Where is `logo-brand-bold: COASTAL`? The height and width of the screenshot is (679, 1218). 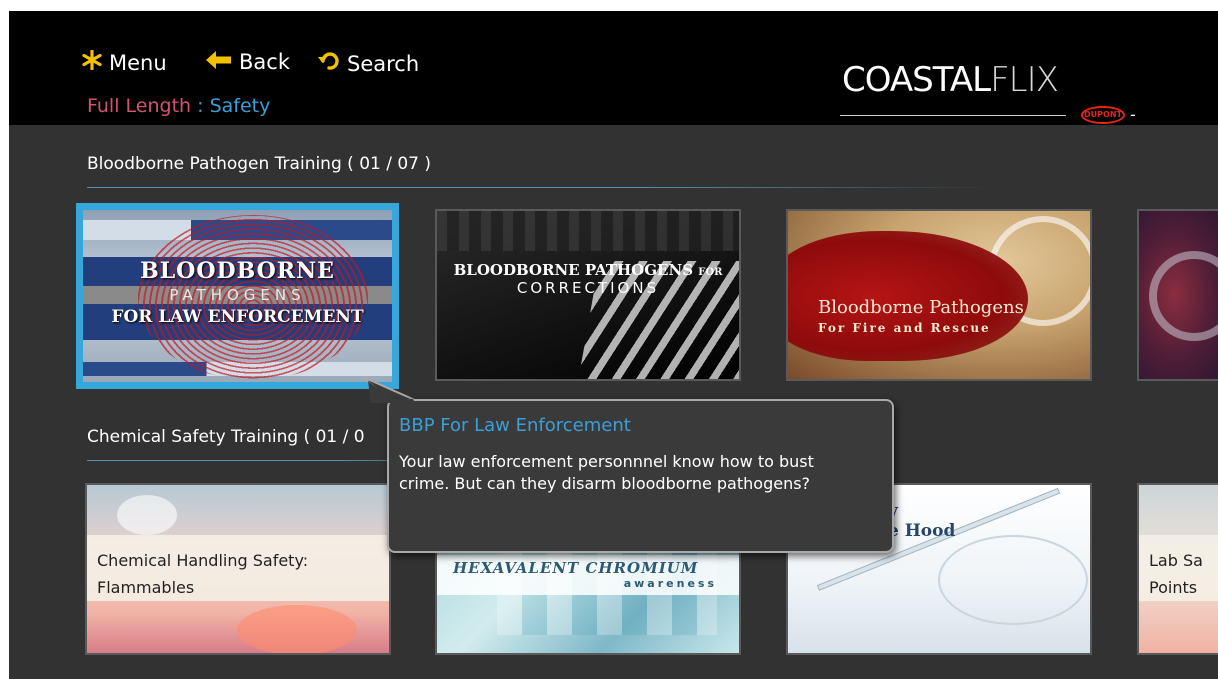
logo-brand-bold: COASTAL is located at coordinates (916, 80).